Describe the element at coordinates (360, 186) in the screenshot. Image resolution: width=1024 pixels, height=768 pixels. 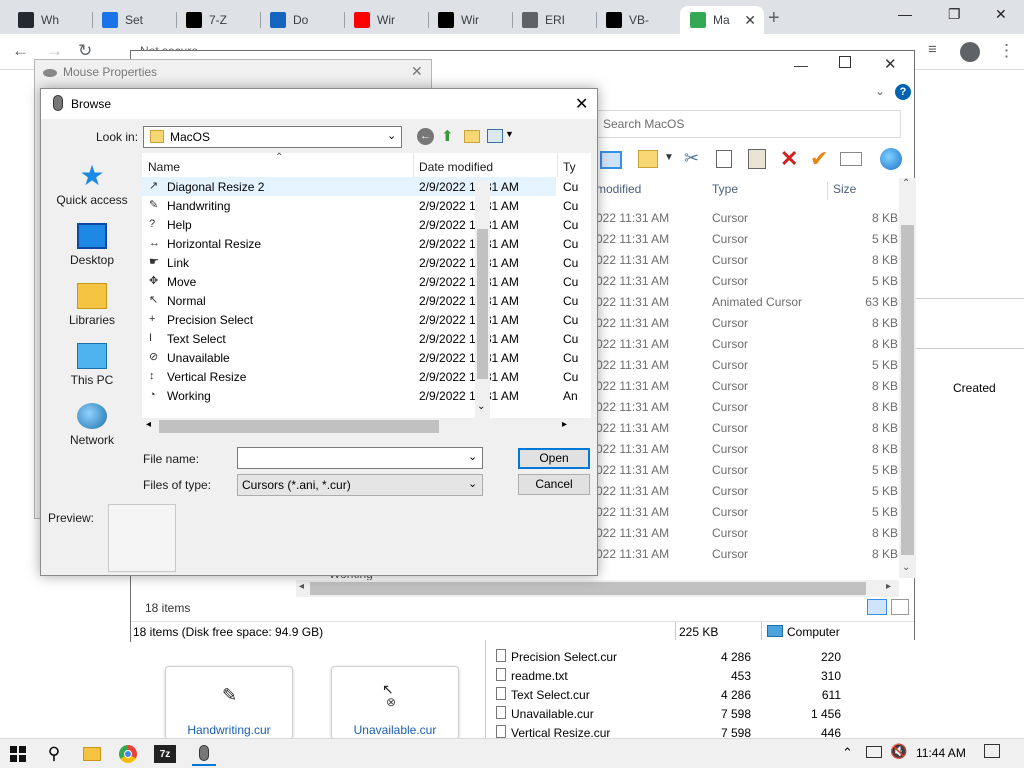
I see `file-row: ↗ Diagonal Resize 2 2/9/2022 11:31 AM Cu` at that location.